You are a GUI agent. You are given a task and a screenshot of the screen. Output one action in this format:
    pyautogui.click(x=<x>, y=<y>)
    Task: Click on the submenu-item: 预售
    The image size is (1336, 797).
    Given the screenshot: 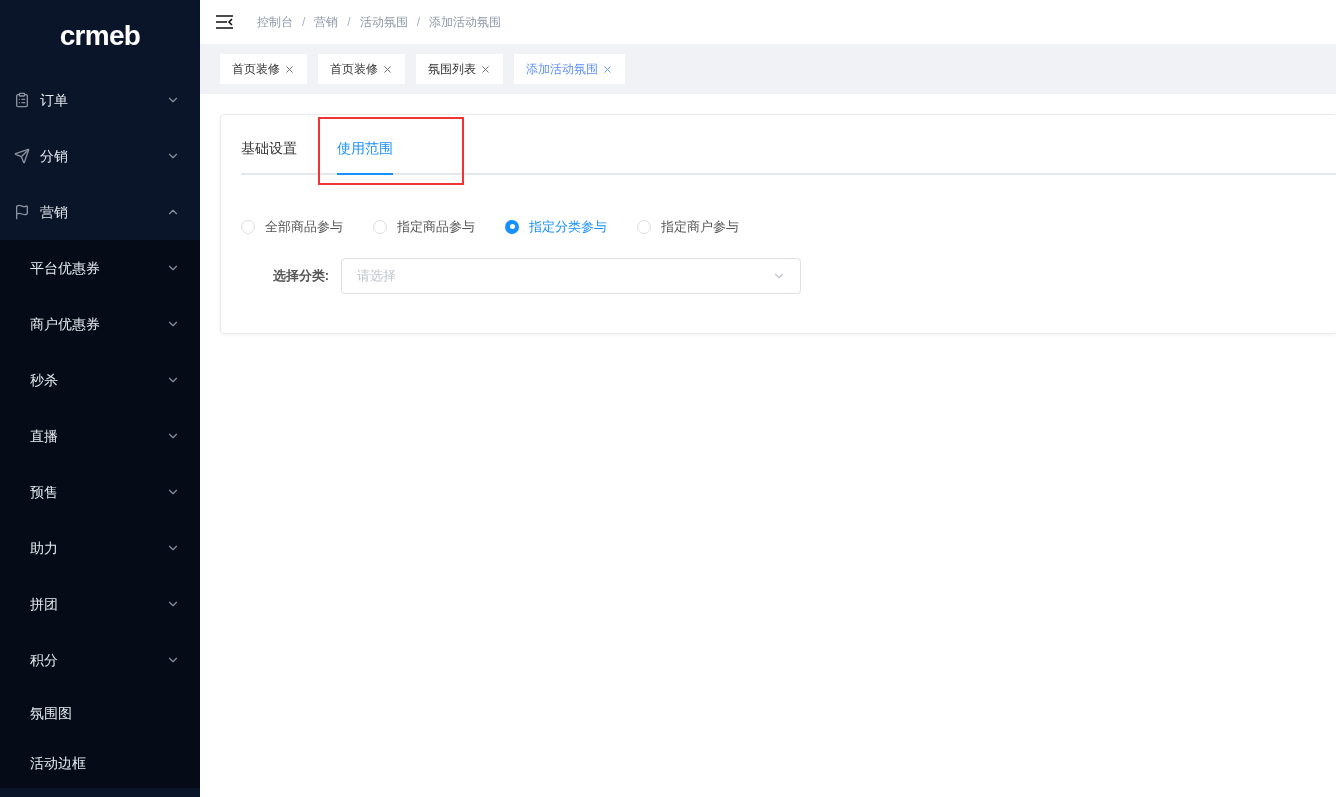 What is the action you would take?
    pyautogui.click(x=100, y=492)
    